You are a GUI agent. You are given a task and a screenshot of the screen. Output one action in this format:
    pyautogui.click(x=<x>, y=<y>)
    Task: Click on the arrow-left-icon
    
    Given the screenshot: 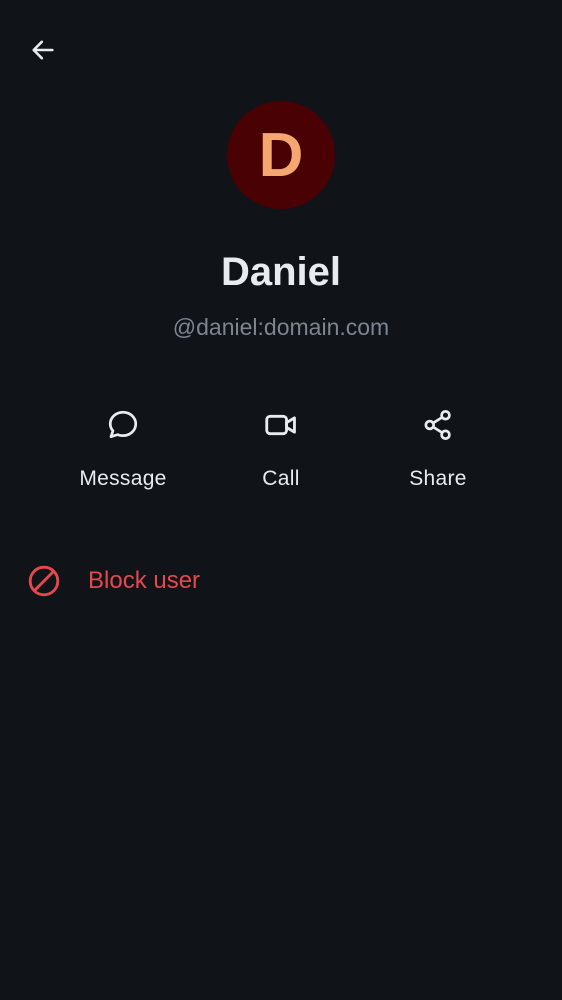 What is the action you would take?
    pyautogui.click(x=43, y=50)
    